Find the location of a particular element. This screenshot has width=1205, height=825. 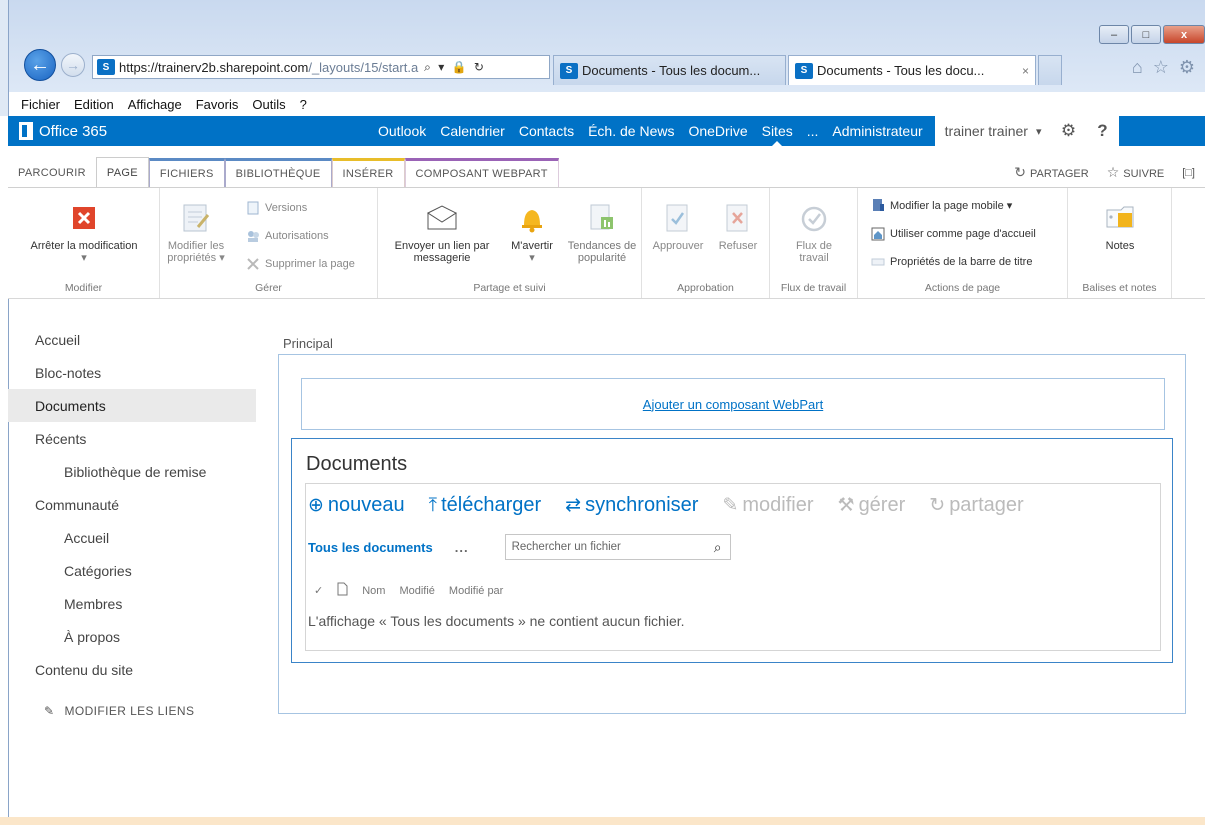

new-label: nouveau is located at coordinates (366, 505).